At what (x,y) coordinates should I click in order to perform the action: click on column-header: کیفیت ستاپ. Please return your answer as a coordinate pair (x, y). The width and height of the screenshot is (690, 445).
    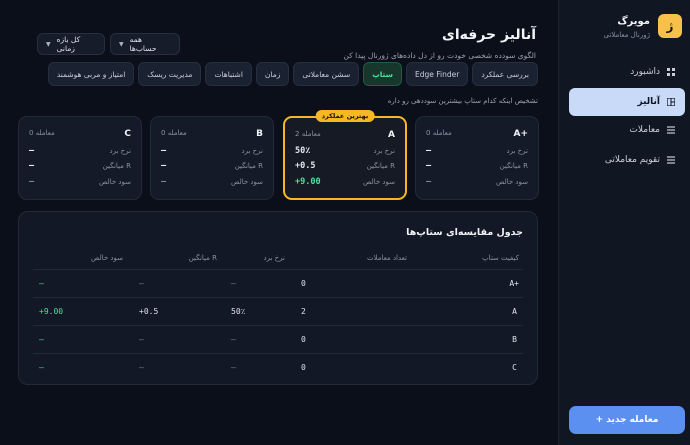
    Looking at the image, I should click on (500, 258).